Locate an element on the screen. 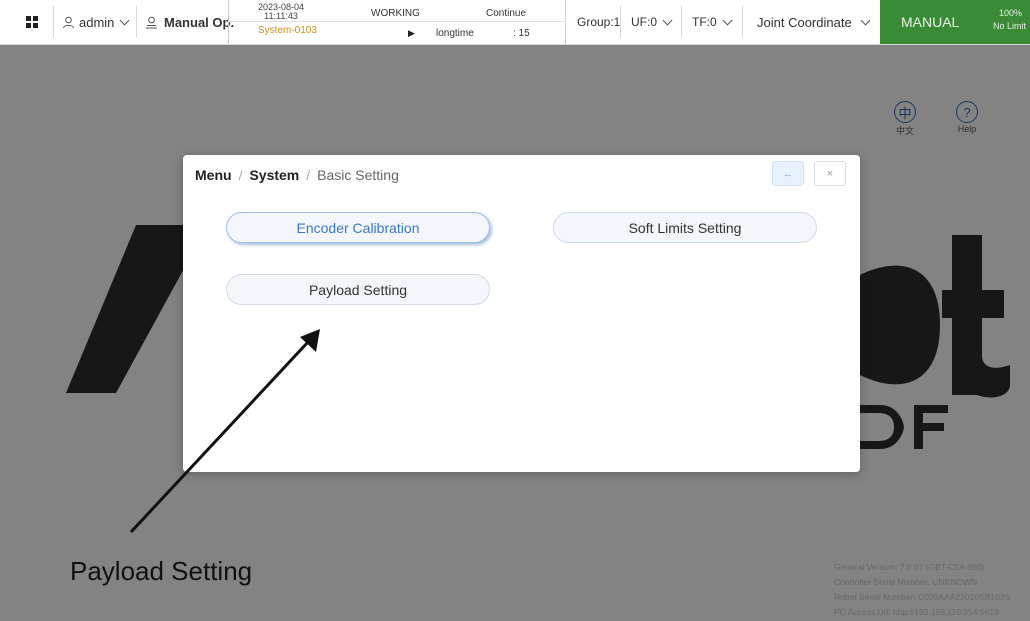 The width and height of the screenshot is (1030, 621). user-name: admin is located at coordinates (97, 22).